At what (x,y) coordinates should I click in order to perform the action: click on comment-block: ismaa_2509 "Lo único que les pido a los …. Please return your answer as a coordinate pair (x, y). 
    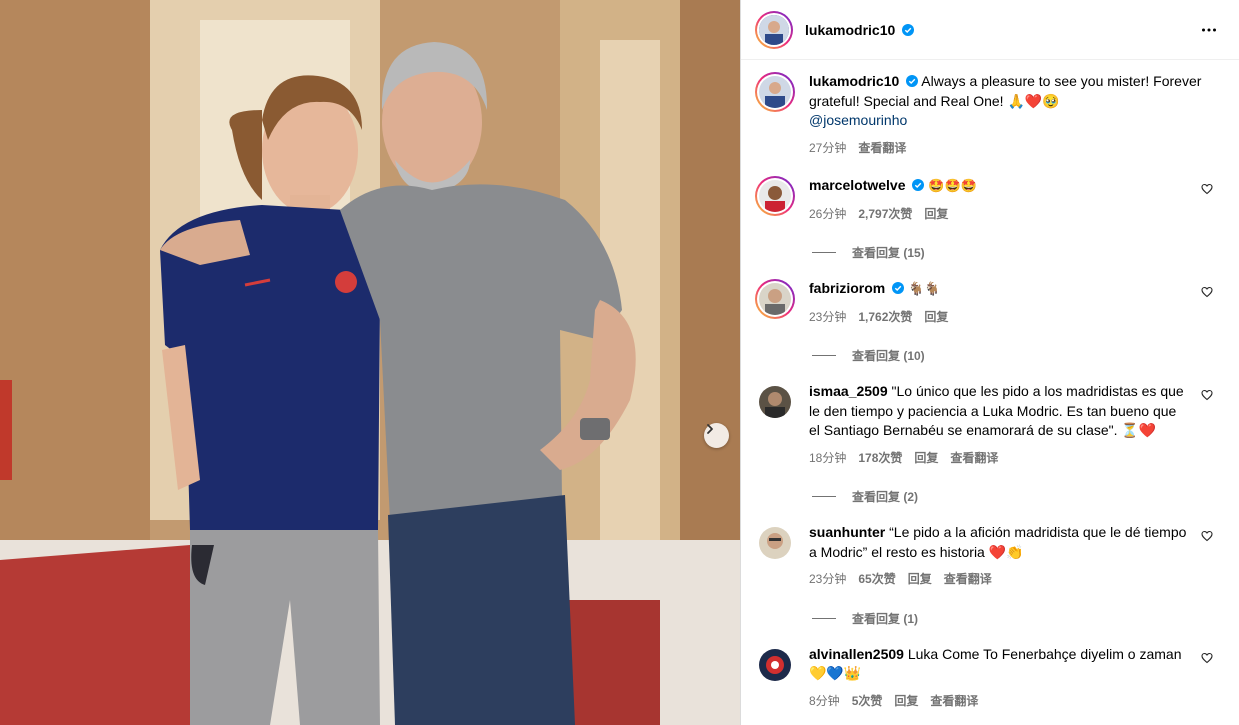
    Looking at the image, I should click on (990, 443).